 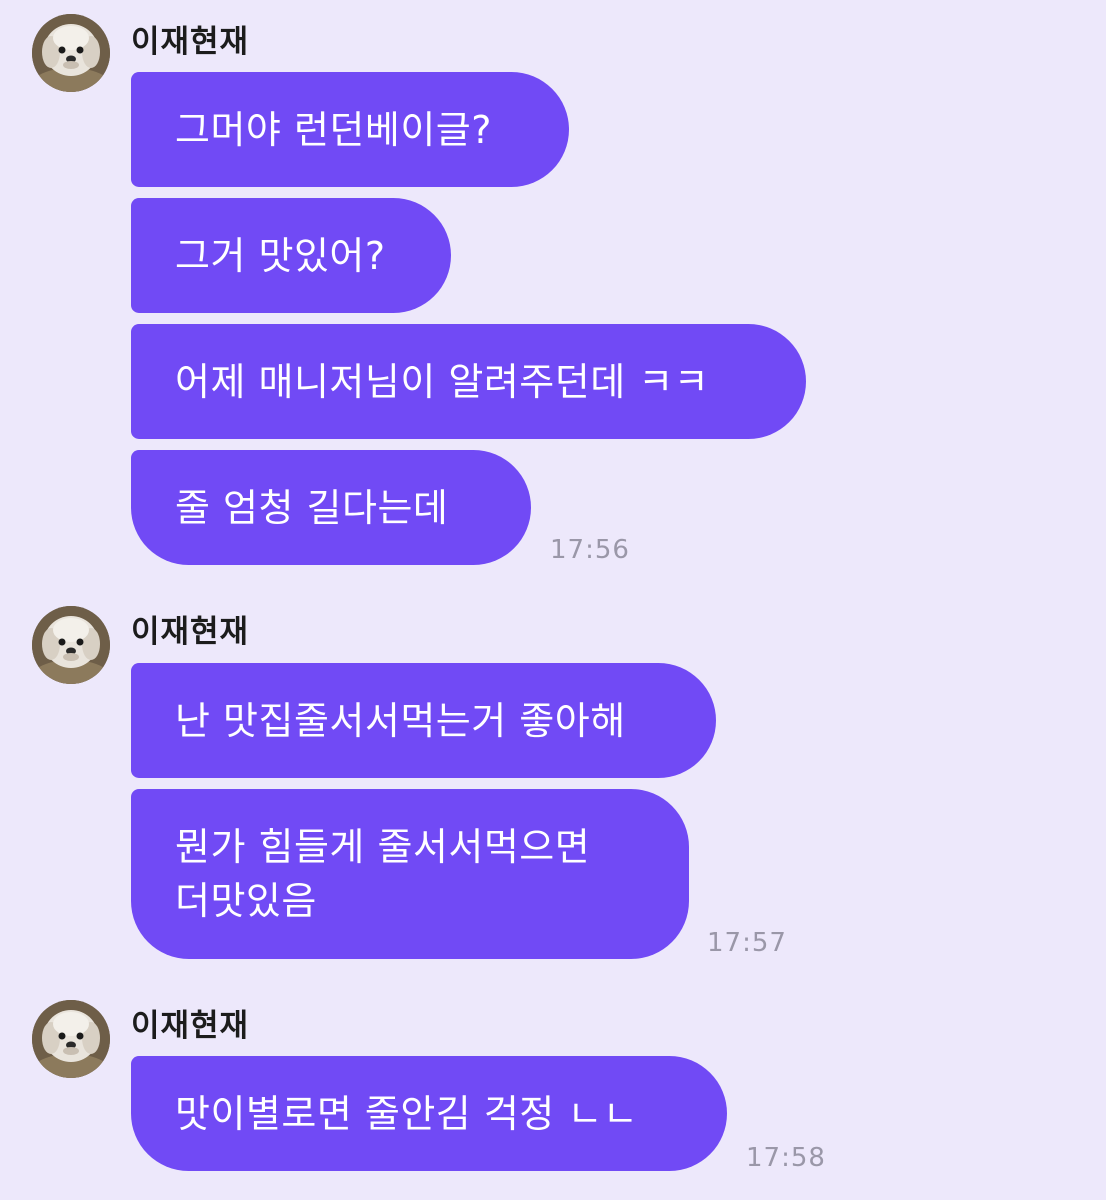 I want to click on message-timestamp: 17:56, so click(x=590, y=550).